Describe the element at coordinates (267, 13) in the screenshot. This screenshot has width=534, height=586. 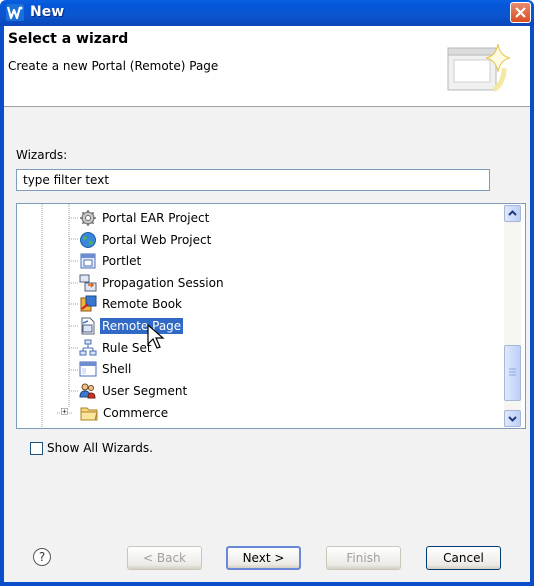
I see `title-bar` at that location.